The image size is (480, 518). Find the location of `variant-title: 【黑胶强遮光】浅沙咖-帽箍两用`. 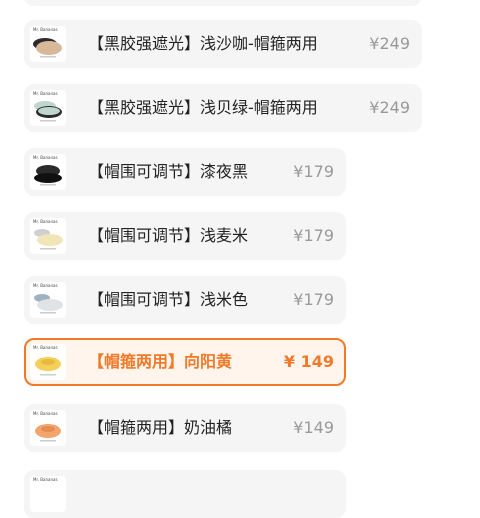

variant-title: 【黑胶强遮光】浅沙咖-帽箍两用 is located at coordinates (203, 43).